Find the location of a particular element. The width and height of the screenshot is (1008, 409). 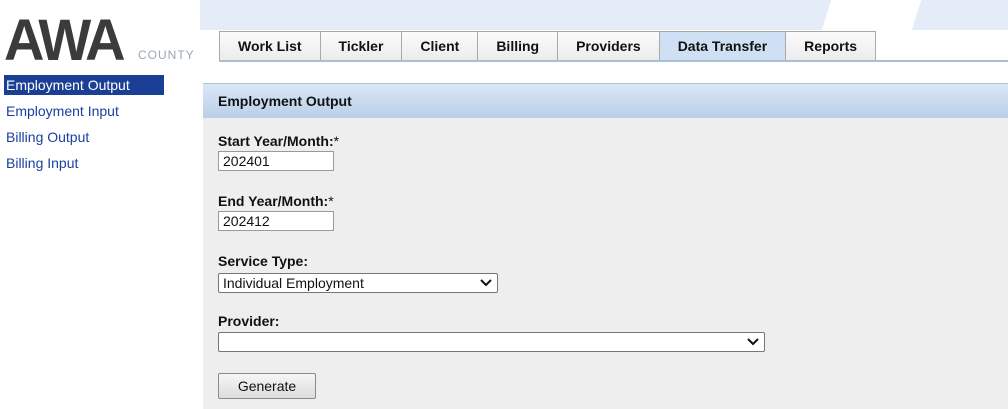

tab-reports: Reports is located at coordinates (831, 46).